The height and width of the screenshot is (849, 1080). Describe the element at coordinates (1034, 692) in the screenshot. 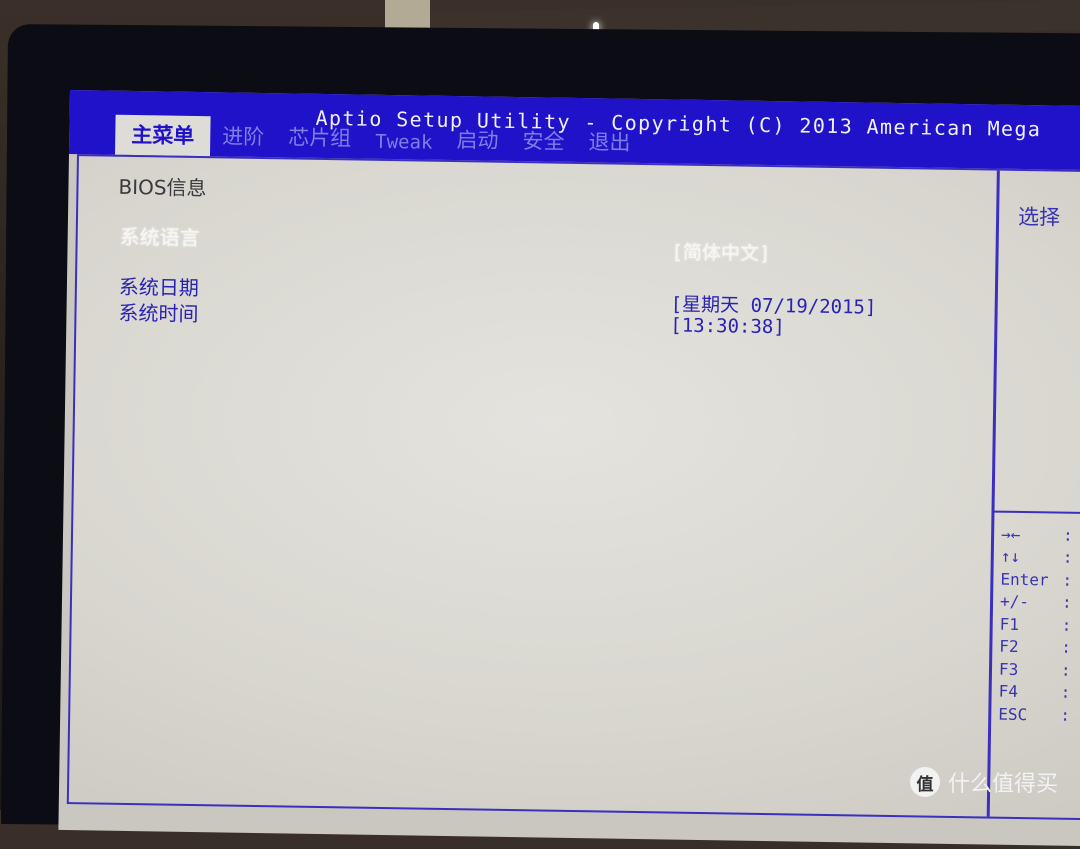

I see `key-row: F4:` at that location.